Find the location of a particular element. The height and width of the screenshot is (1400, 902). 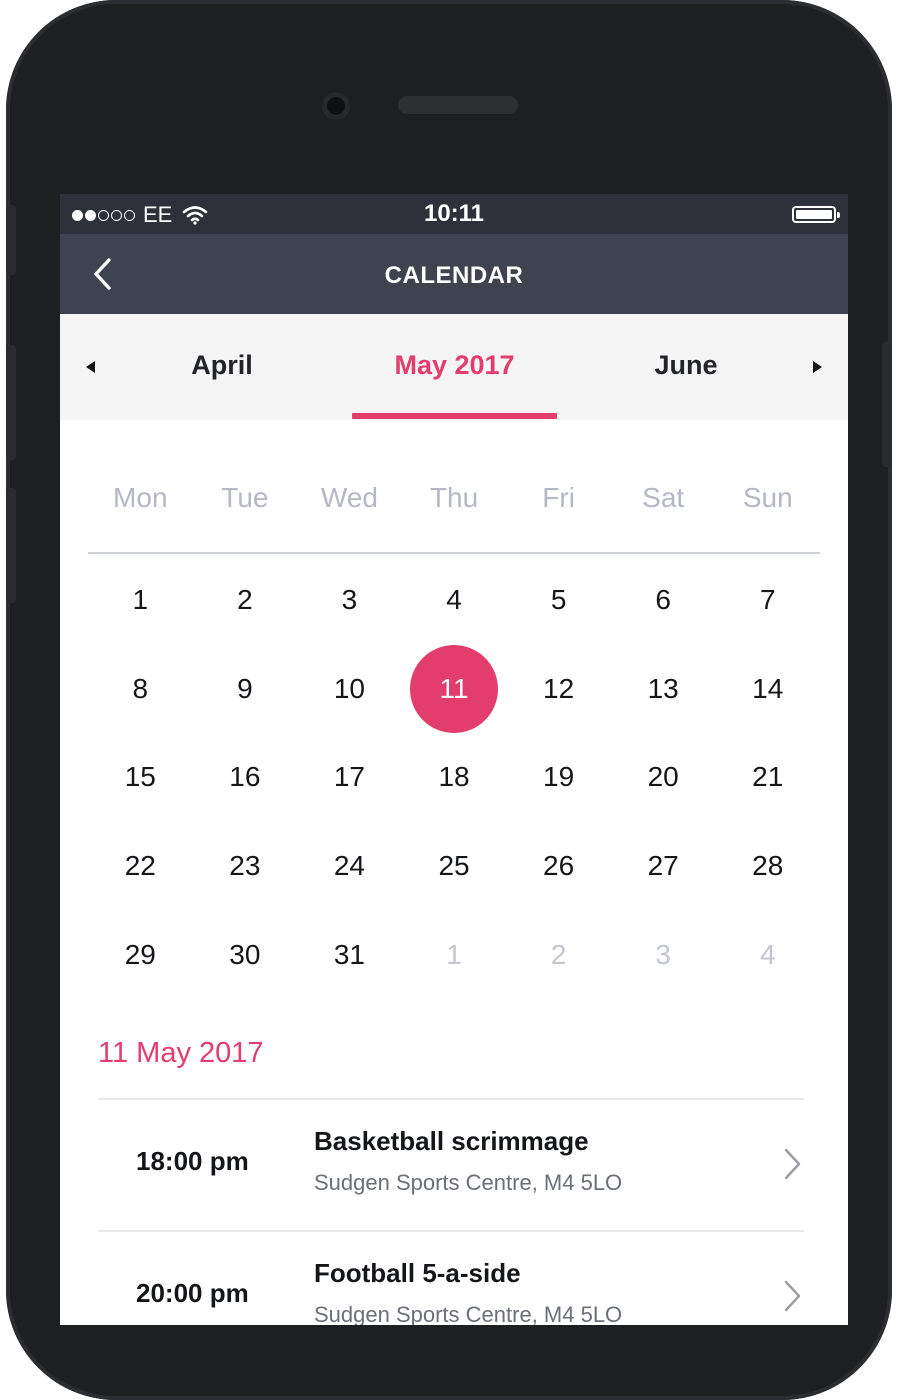

day-cell: 23 is located at coordinates (245, 866).